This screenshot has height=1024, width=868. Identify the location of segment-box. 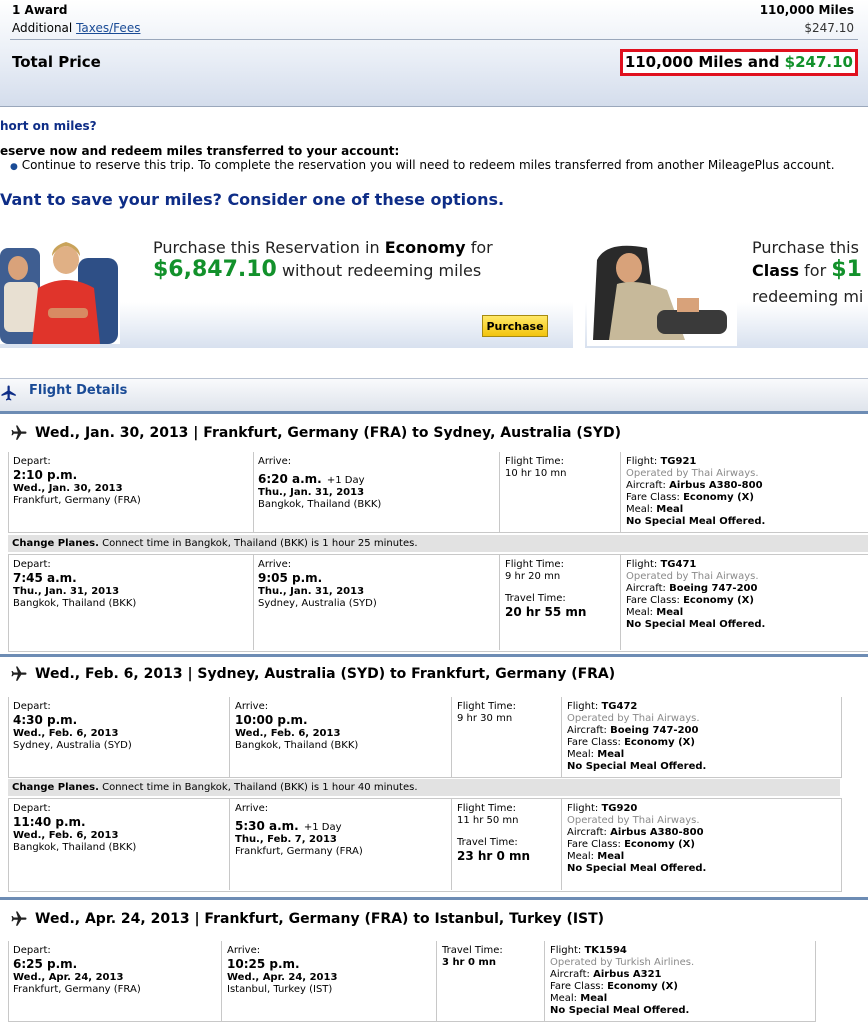
(425, 737).